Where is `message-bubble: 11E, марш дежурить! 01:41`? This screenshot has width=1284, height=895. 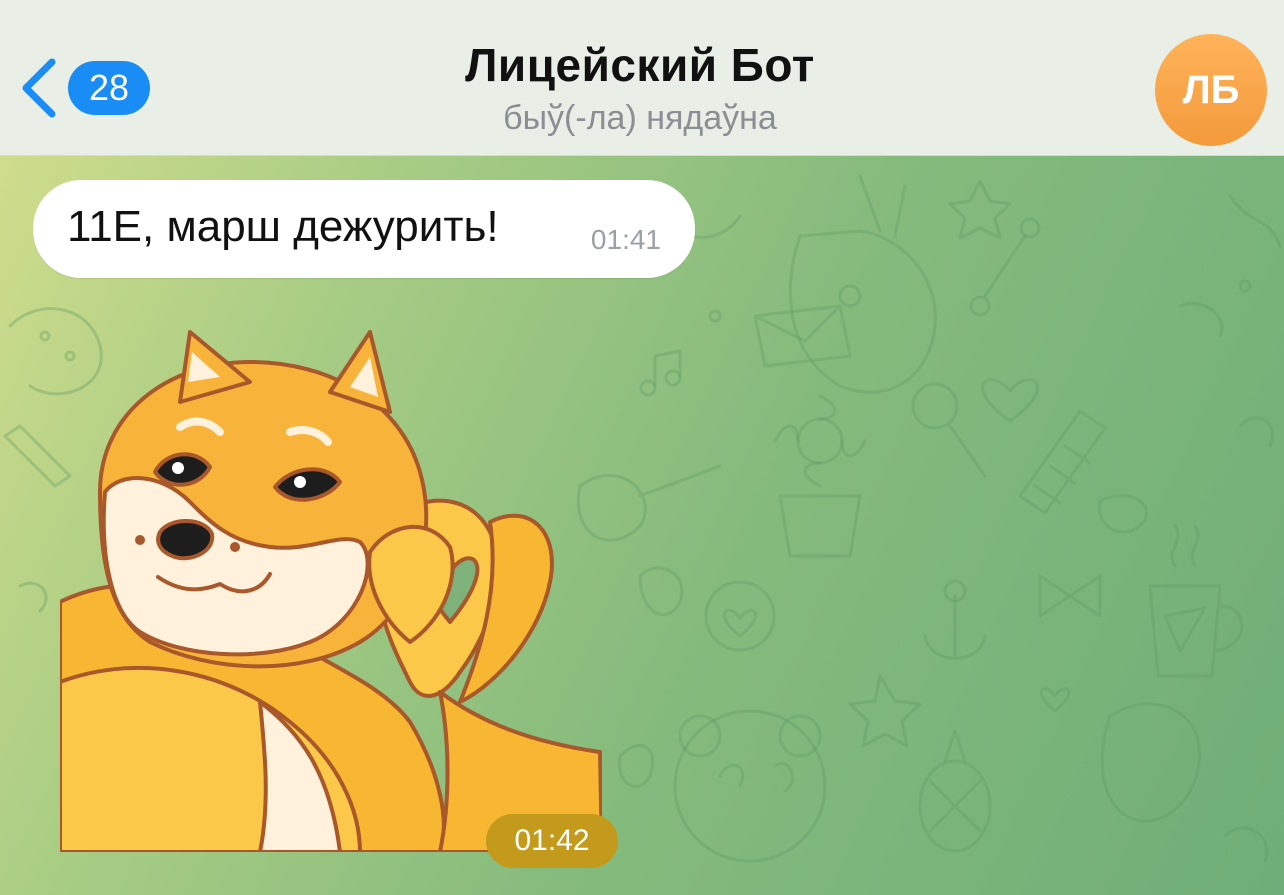 message-bubble: 11E, марш дежурить! 01:41 is located at coordinates (364, 229).